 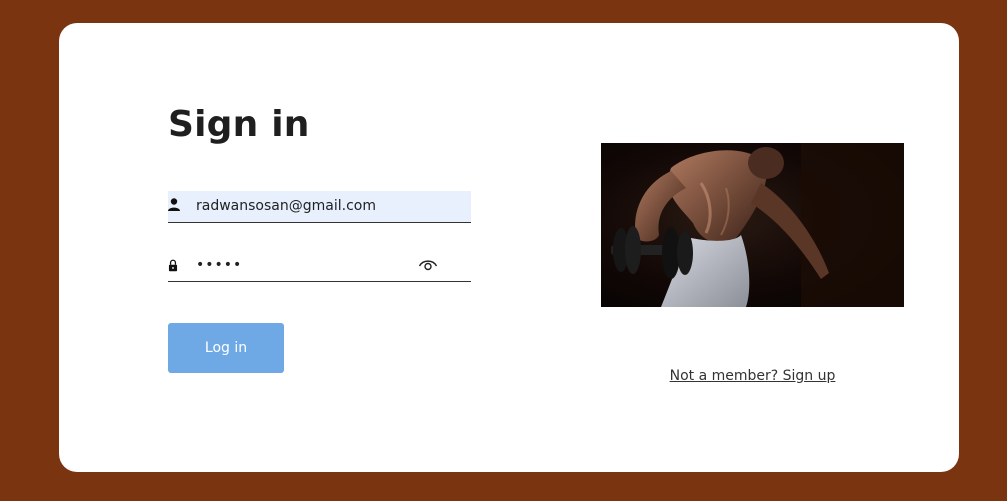 What do you see at coordinates (173, 265) in the screenshot?
I see `lock-icon` at bounding box center [173, 265].